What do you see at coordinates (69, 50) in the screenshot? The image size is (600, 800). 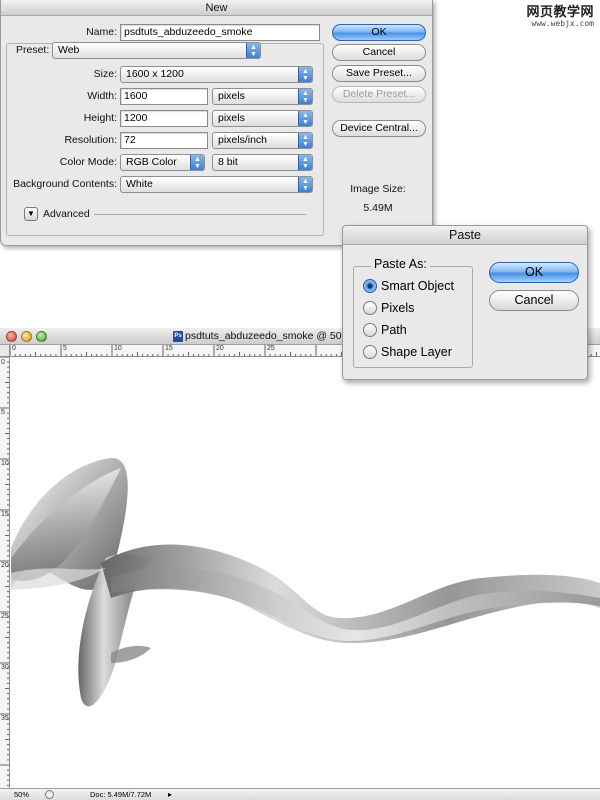 I see `preset-value: Web` at bounding box center [69, 50].